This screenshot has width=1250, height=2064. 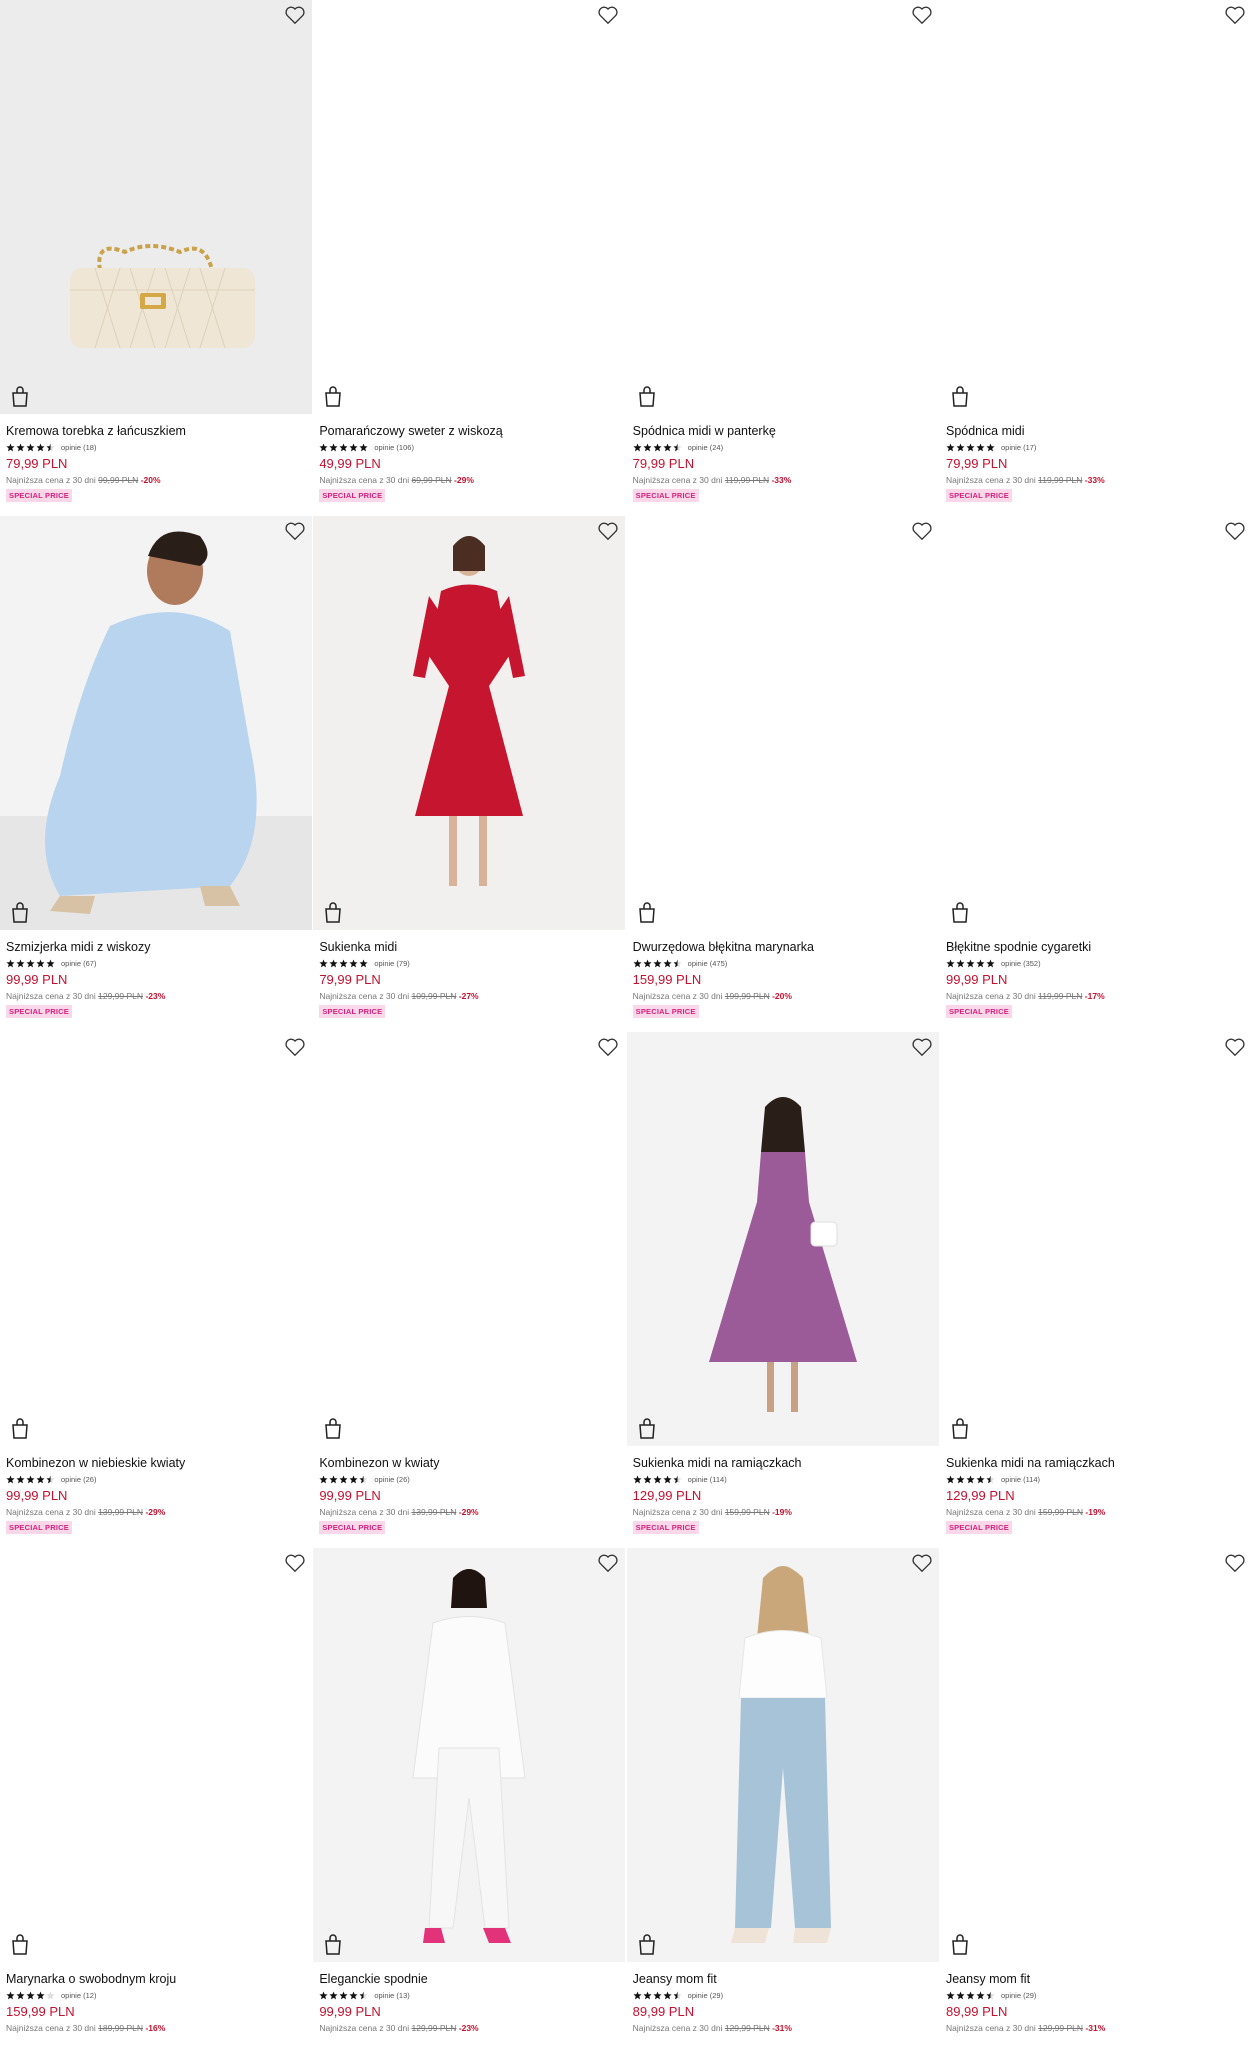 I want to click on product-name: Spódnica midi w panterkę, so click(x=783, y=431).